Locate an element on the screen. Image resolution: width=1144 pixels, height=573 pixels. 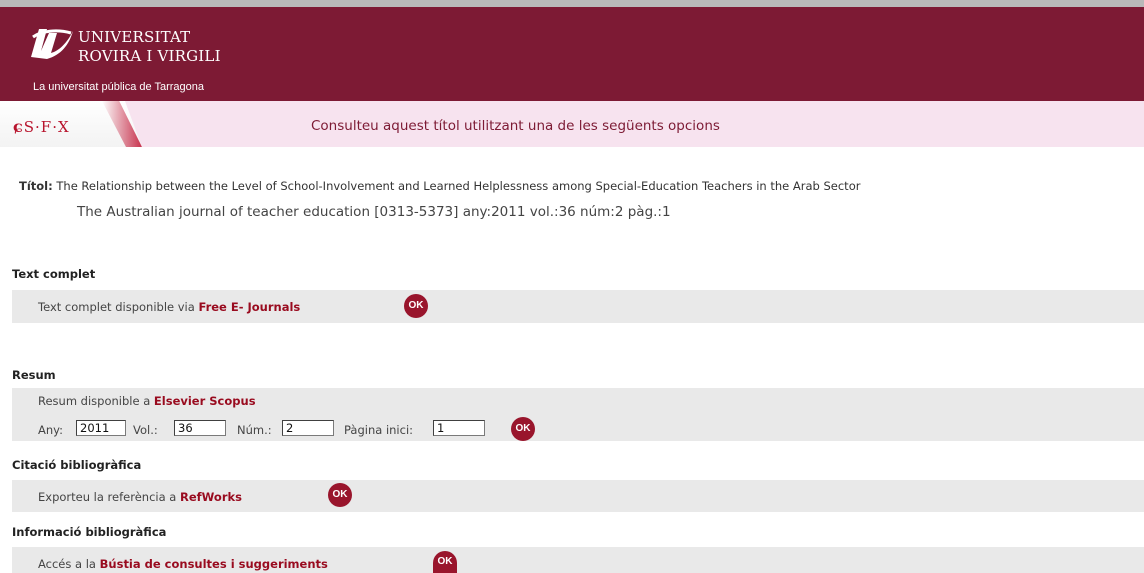
citation-text: Exporteu la referència a RefWorks is located at coordinates (140, 497).